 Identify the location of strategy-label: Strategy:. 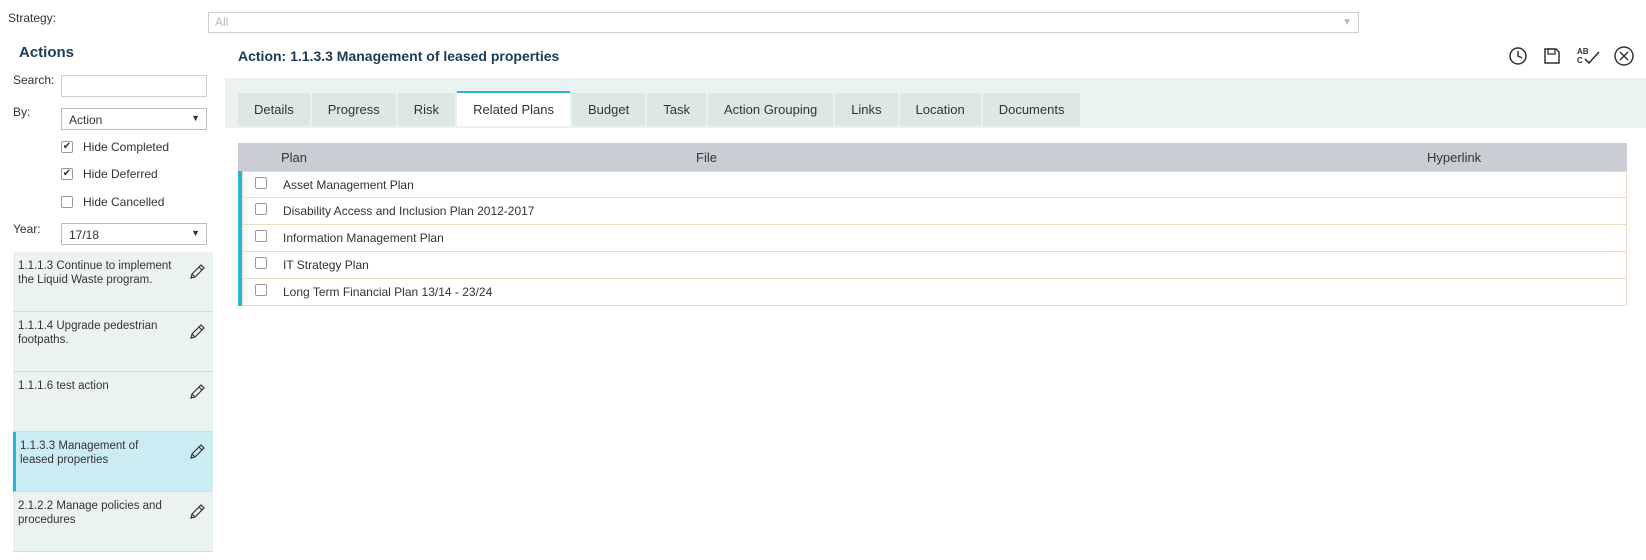
(32, 18).